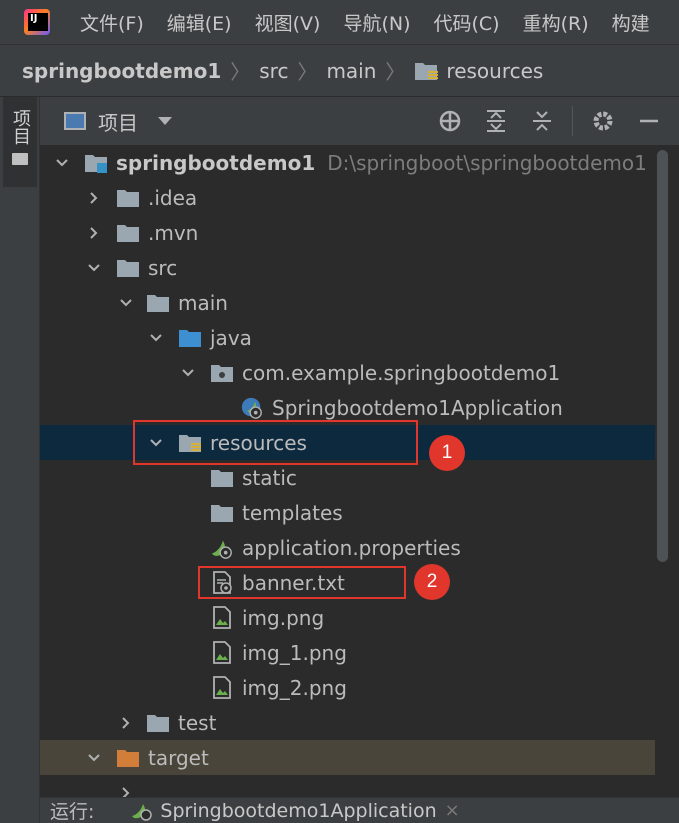  I want to click on tree-label: target, so click(178, 757).